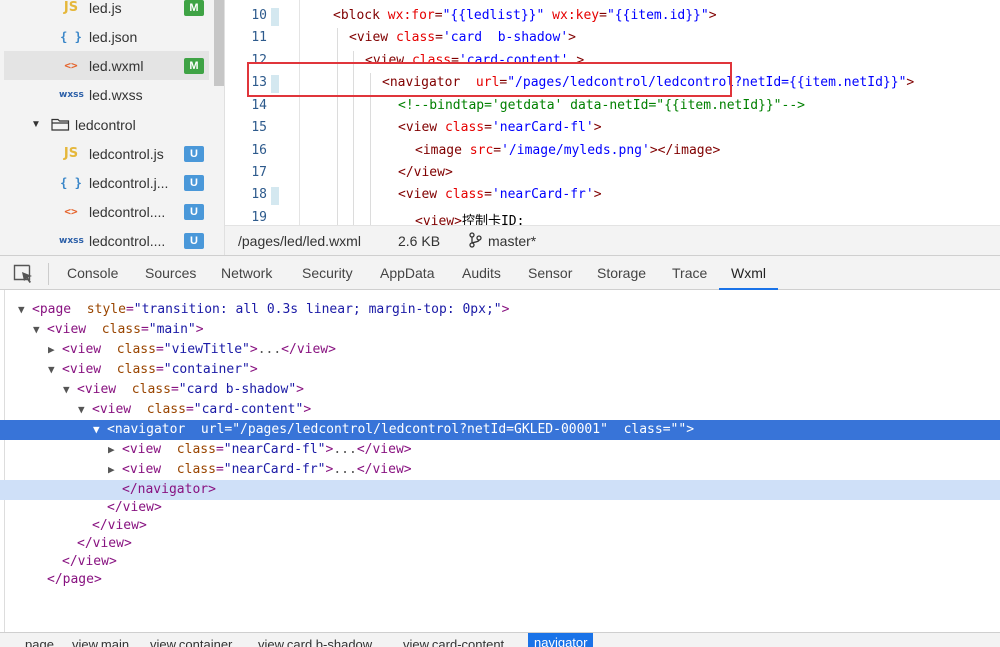  Describe the element at coordinates (92, 273) in the screenshot. I see `tab-console: Console` at that location.